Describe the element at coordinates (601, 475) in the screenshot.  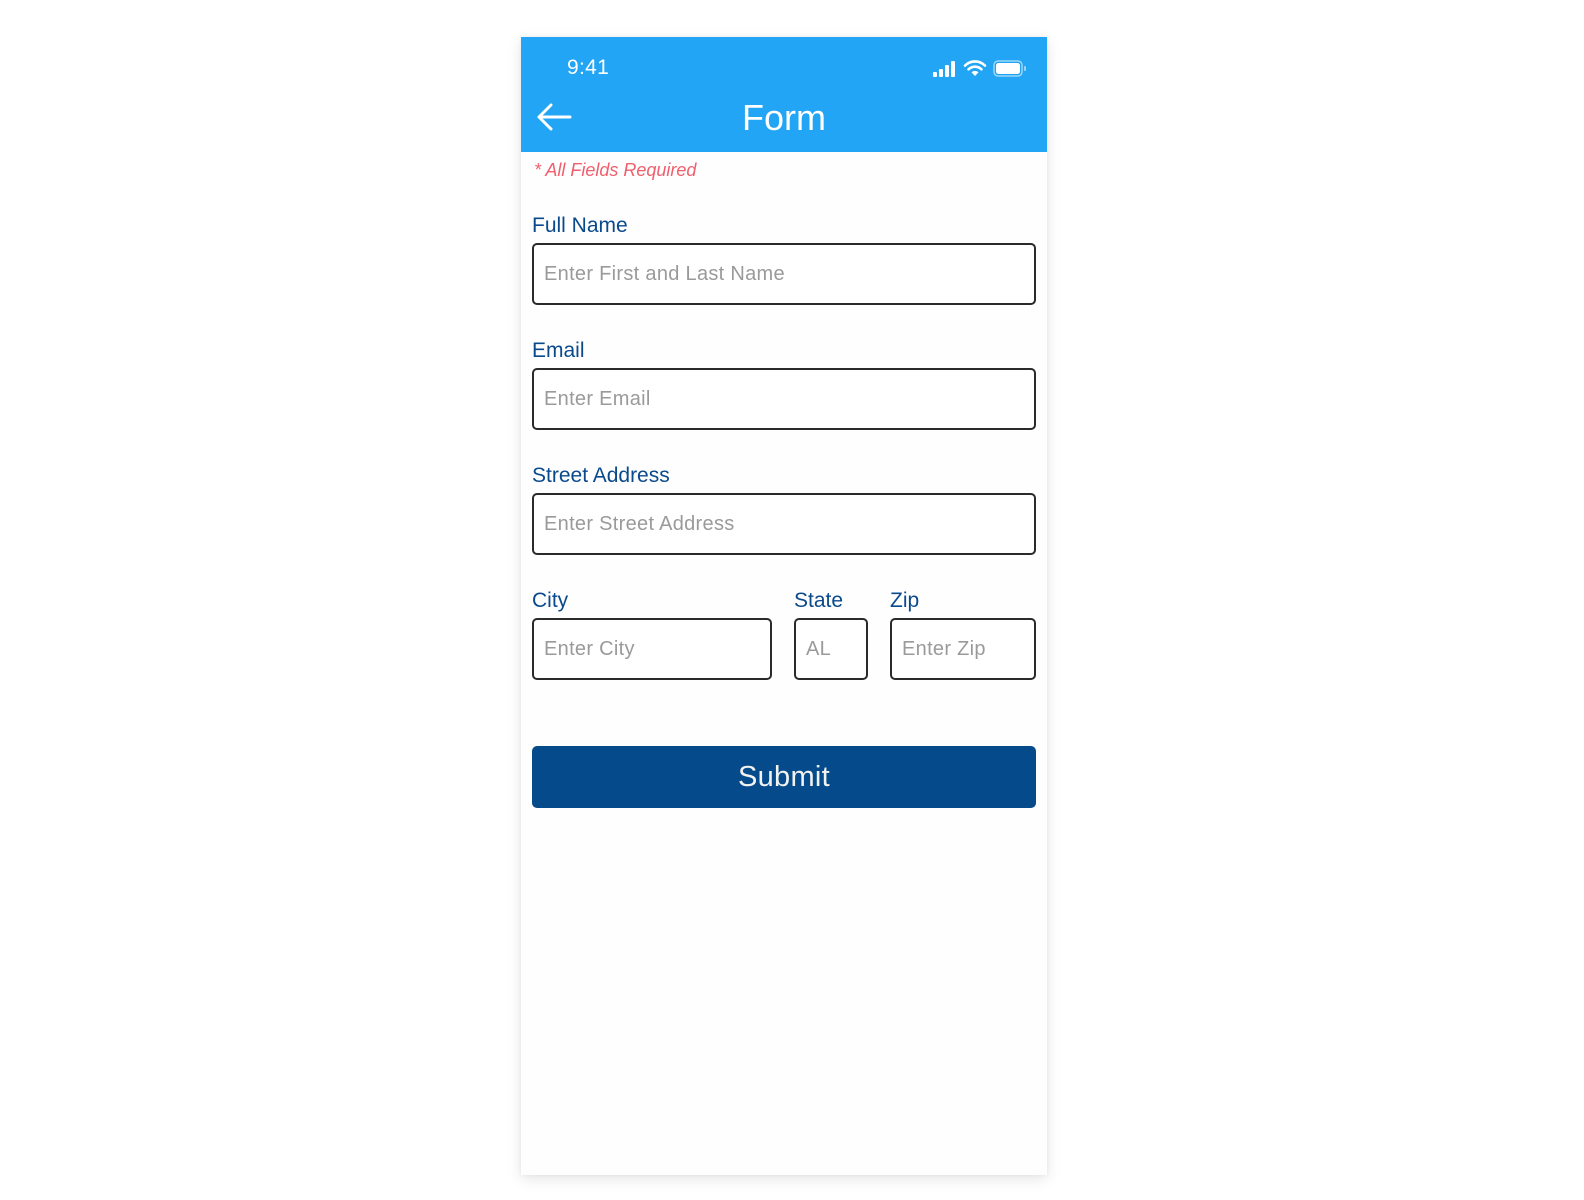
I see `street-address-label: Street Address` at that location.